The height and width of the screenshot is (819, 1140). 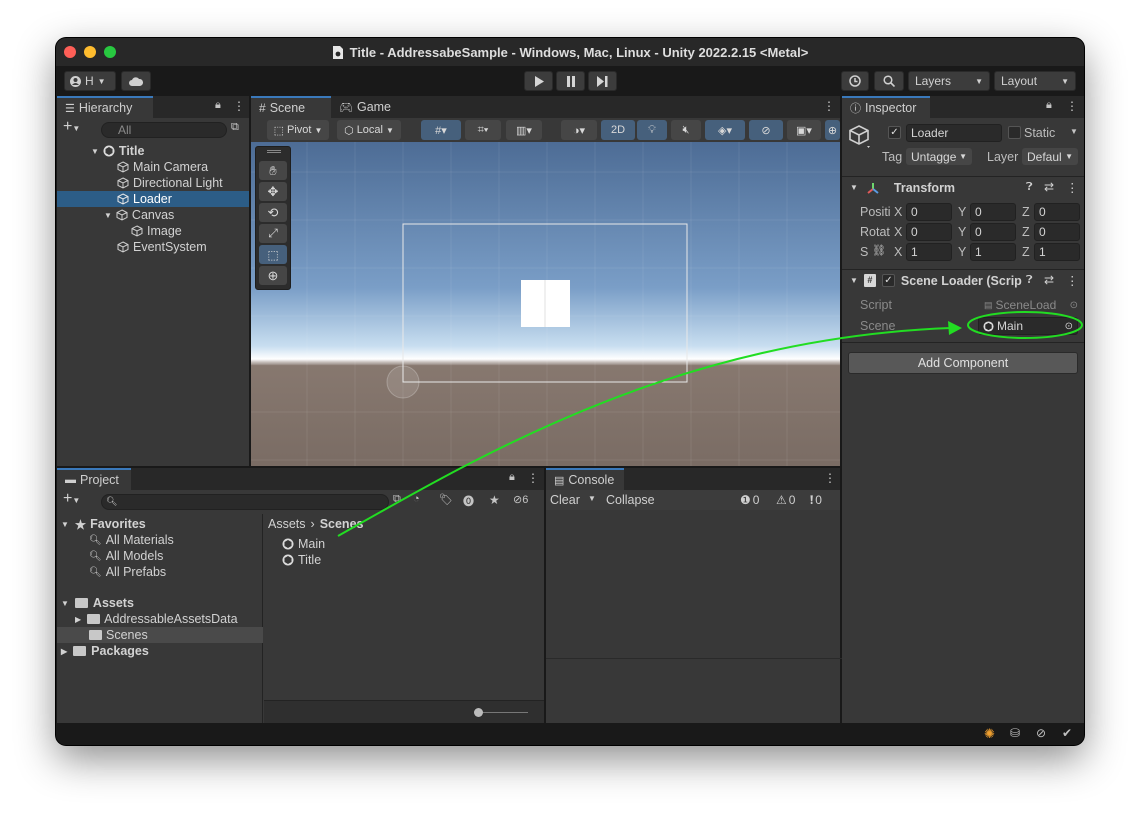 I want to click on icon-size-slider-track, so click(x=503, y=712).